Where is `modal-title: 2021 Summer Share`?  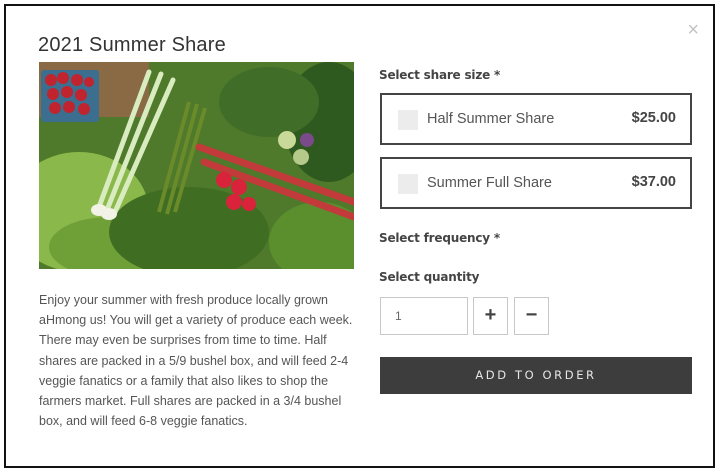 modal-title: 2021 Summer Share is located at coordinates (132, 45).